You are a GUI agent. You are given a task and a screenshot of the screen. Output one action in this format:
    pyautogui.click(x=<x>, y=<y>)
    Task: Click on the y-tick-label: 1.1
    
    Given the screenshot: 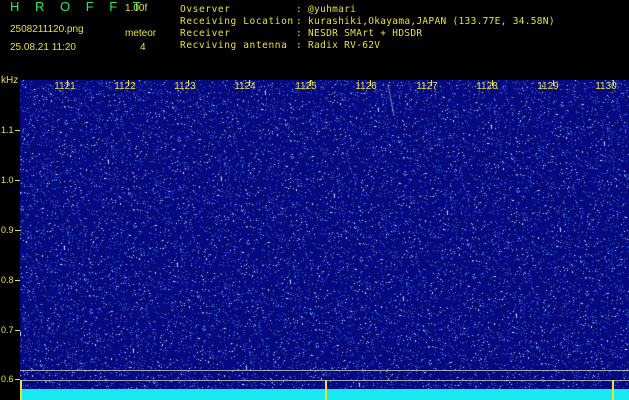 What is the action you would take?
    pyautogui.click(x=7, y=130)
    